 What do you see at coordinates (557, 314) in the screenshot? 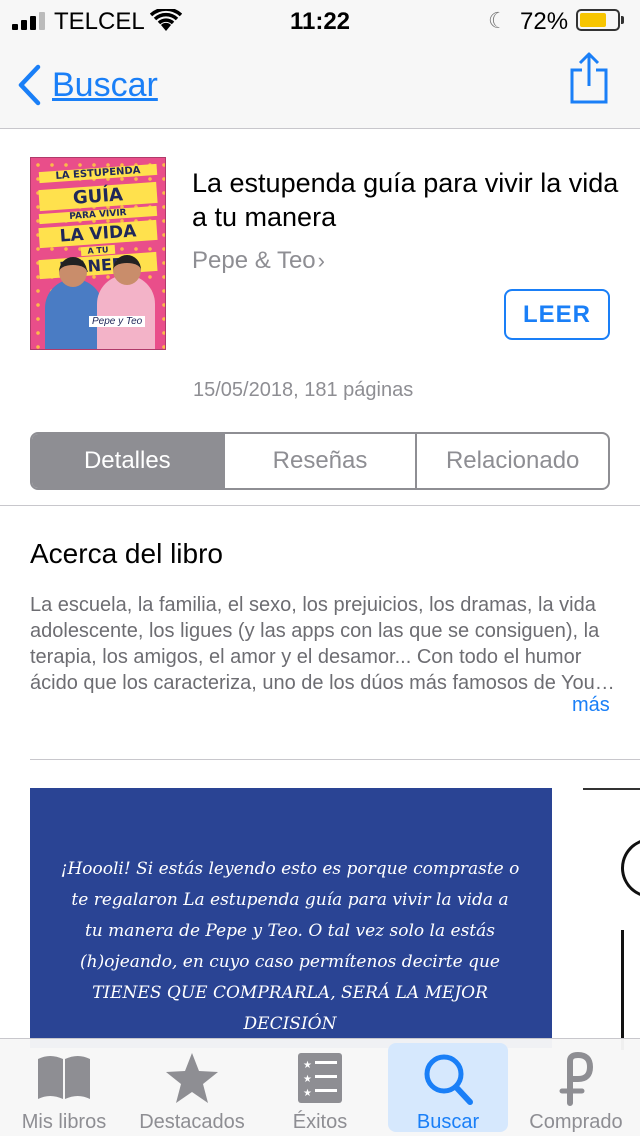
I see `read-button: LEER` at bounding box center [557, 314].